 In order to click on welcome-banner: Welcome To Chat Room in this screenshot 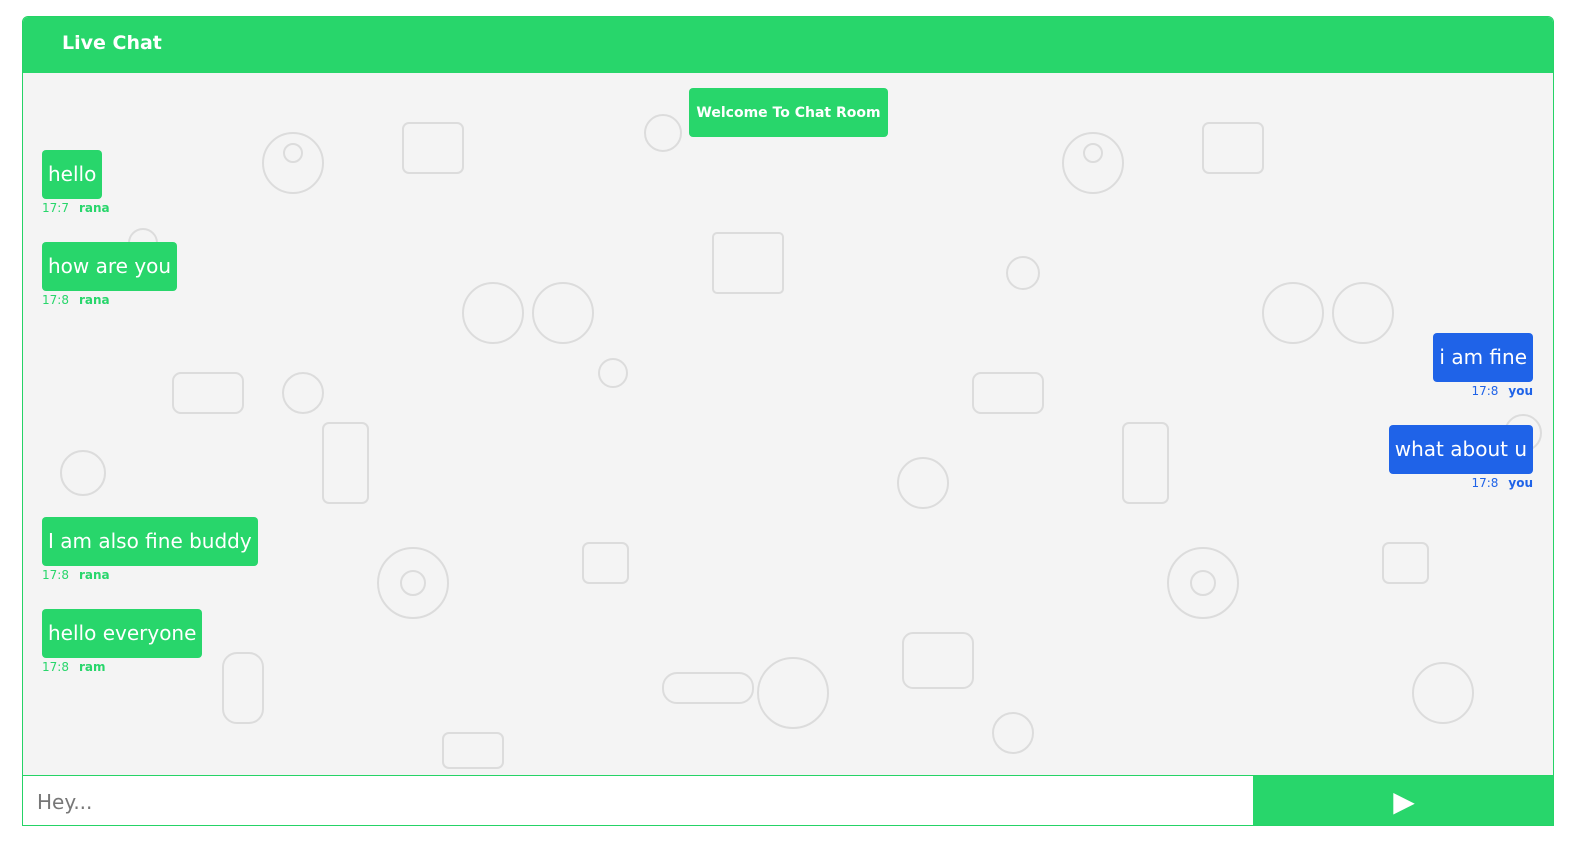, I will do `click(788, 112)`.